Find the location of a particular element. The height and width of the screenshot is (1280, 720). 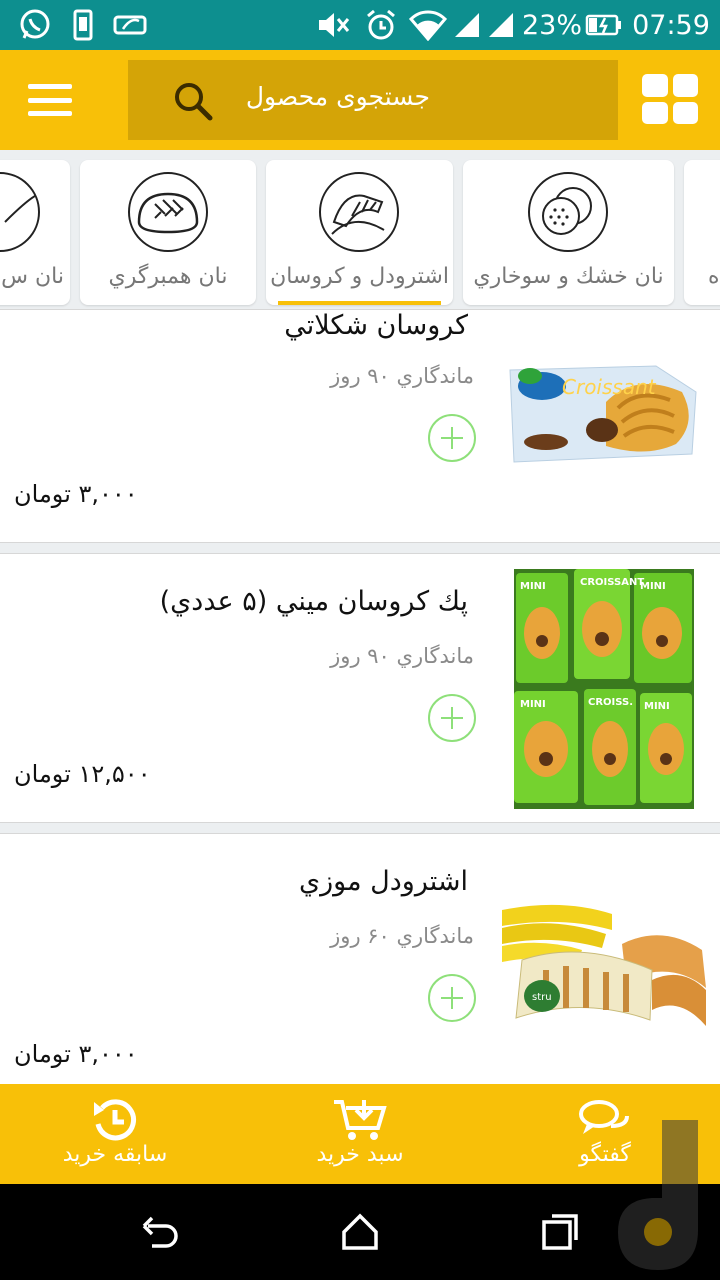

croissant-icon is located at coordinates (359, 212).